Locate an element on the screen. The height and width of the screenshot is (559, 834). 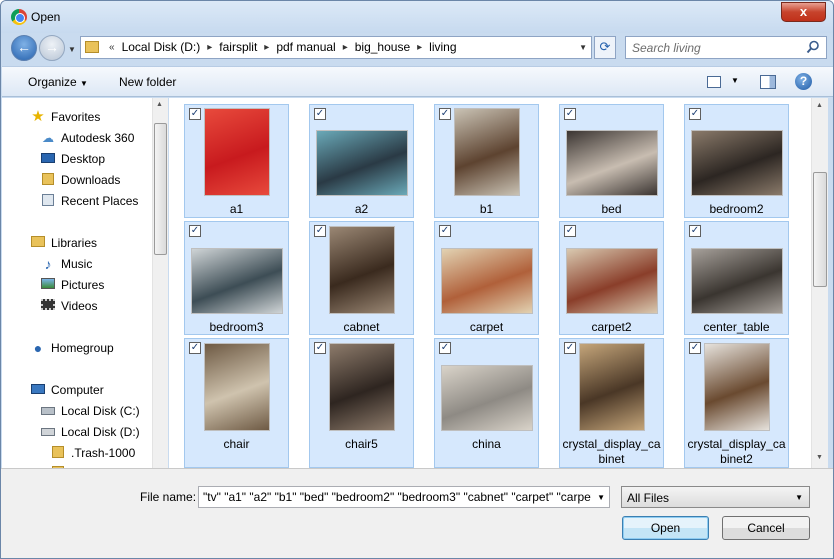
breadcrumb-item: Local Disk (D:) is located at coordinates (161, 47).